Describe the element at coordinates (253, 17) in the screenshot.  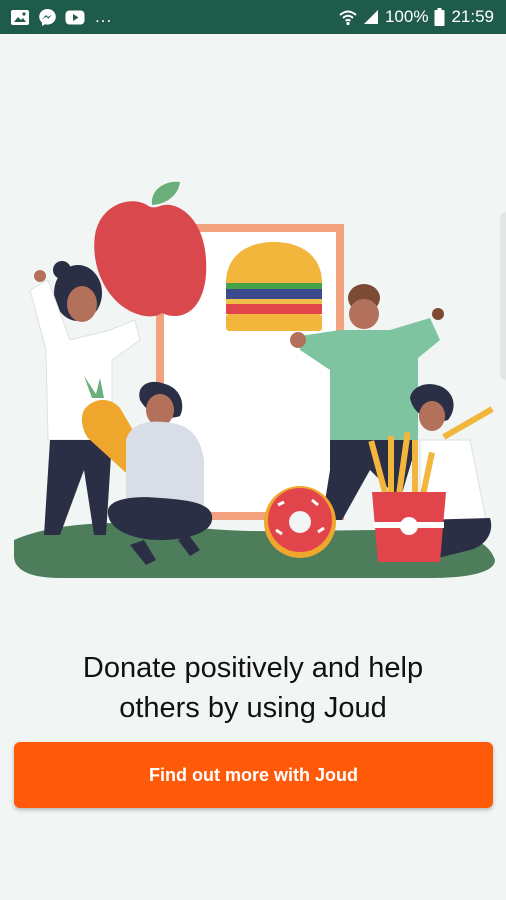
I see `status-bar: ... 100% 21:59` at that location.